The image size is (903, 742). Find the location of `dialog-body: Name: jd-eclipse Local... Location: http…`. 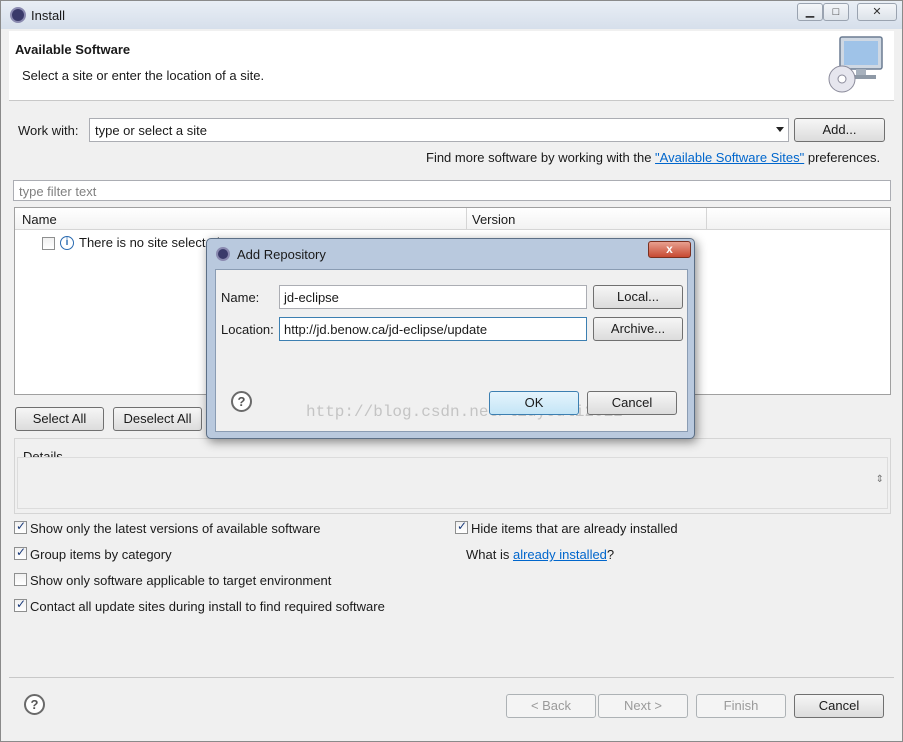

dialog-body: Name: jd-eclipse Local... Location: http… is located at coordinates (451, 350).